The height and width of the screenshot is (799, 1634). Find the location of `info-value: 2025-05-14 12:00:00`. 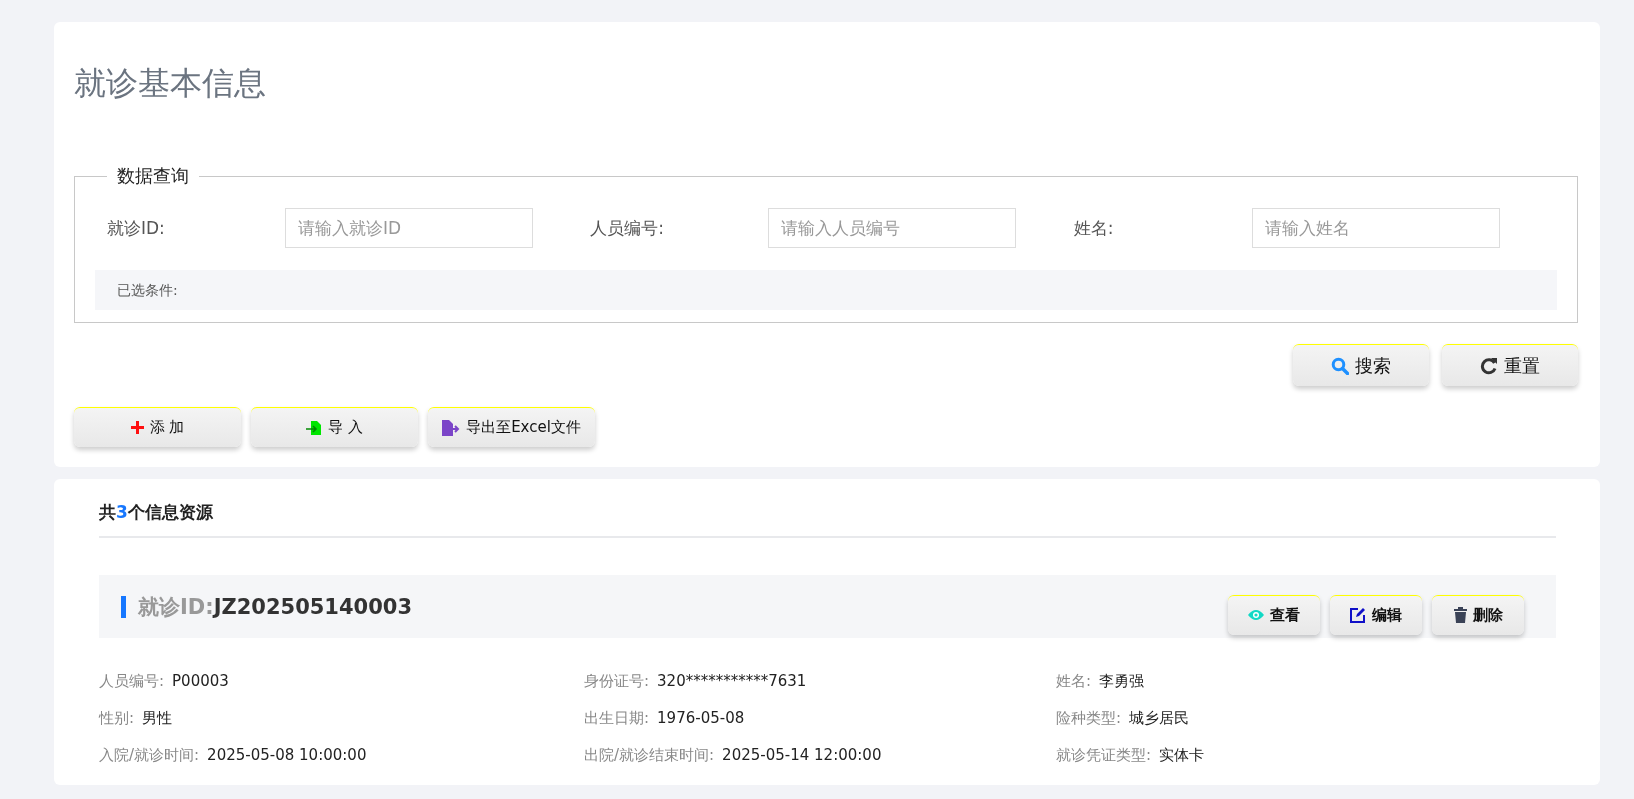

info-value: 2025-05-14 12:00:00 is located at coordinates (802, 755).